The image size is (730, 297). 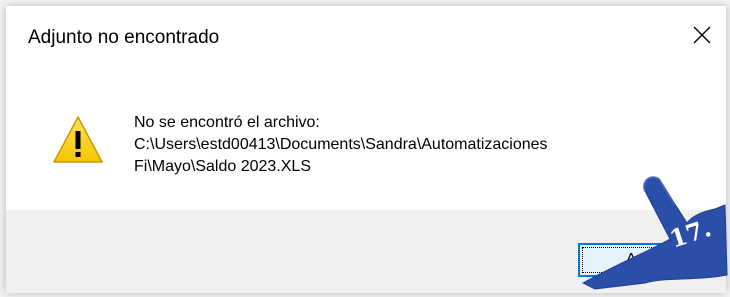 I want to click on ok-button-label: Acep, so click(x=644, y=259).